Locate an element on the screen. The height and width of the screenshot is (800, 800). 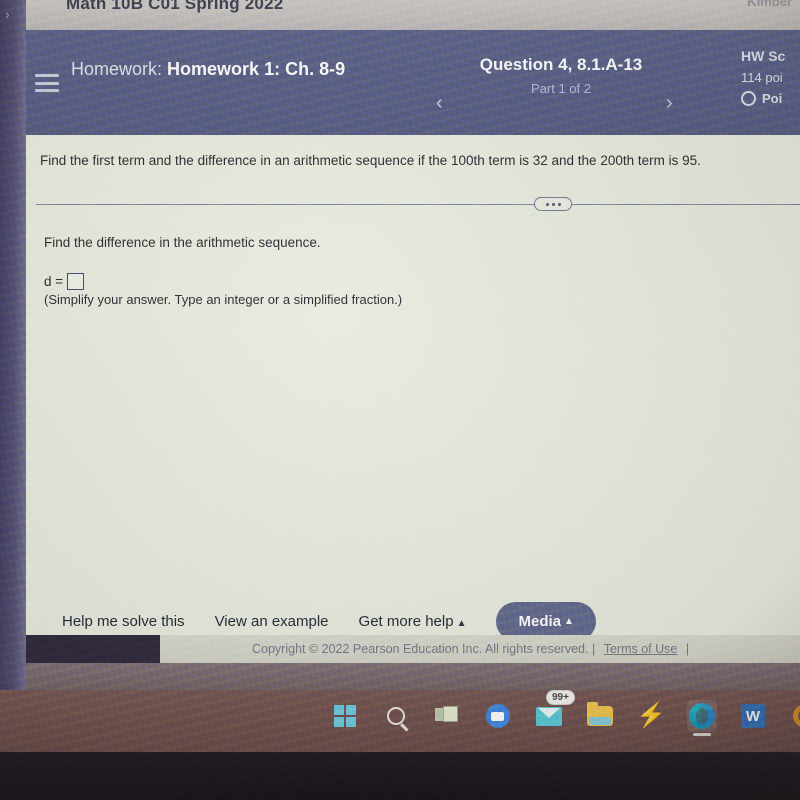
progress-label: Poi is located at coordinates (772, 98).